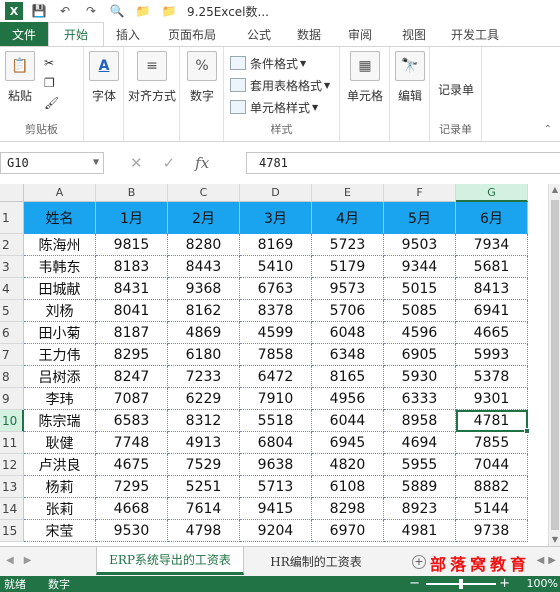 The height and width of the screenshot is (592, 560). What do you see at coordinates (276, 289) in the screenshot?
I see `value-cell: 6763` at bounding box center [276, 289].